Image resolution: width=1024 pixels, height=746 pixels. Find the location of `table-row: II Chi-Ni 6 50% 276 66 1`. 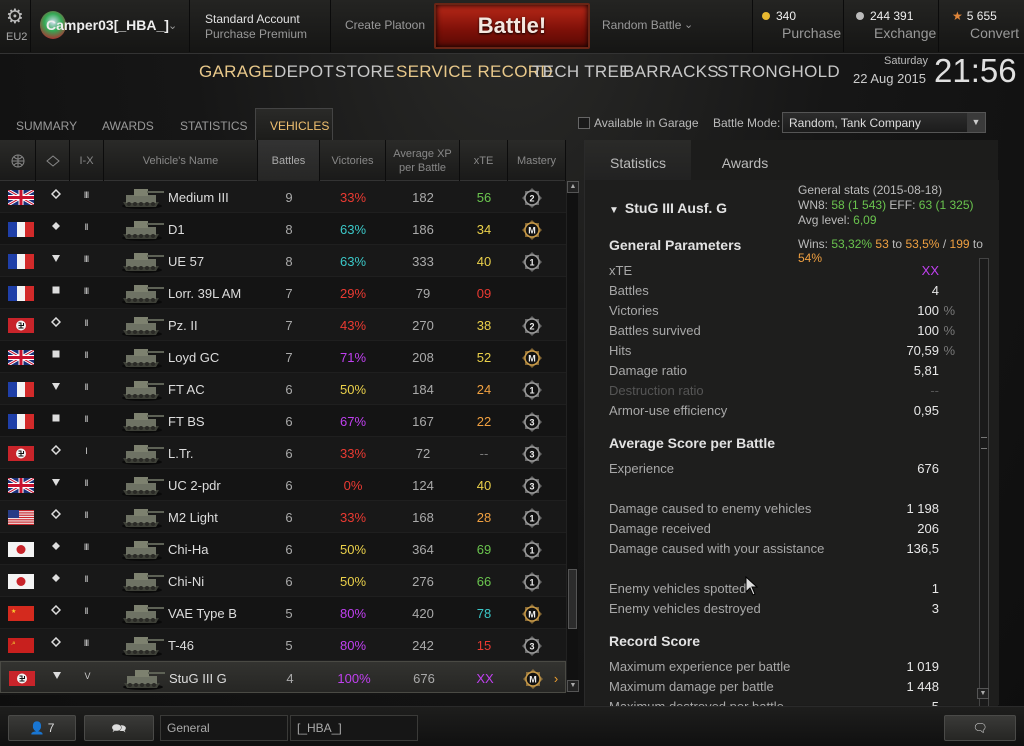

table-row: II Chi-Ni 6 50% 276 66 1 is located at coordinates (283, 581).